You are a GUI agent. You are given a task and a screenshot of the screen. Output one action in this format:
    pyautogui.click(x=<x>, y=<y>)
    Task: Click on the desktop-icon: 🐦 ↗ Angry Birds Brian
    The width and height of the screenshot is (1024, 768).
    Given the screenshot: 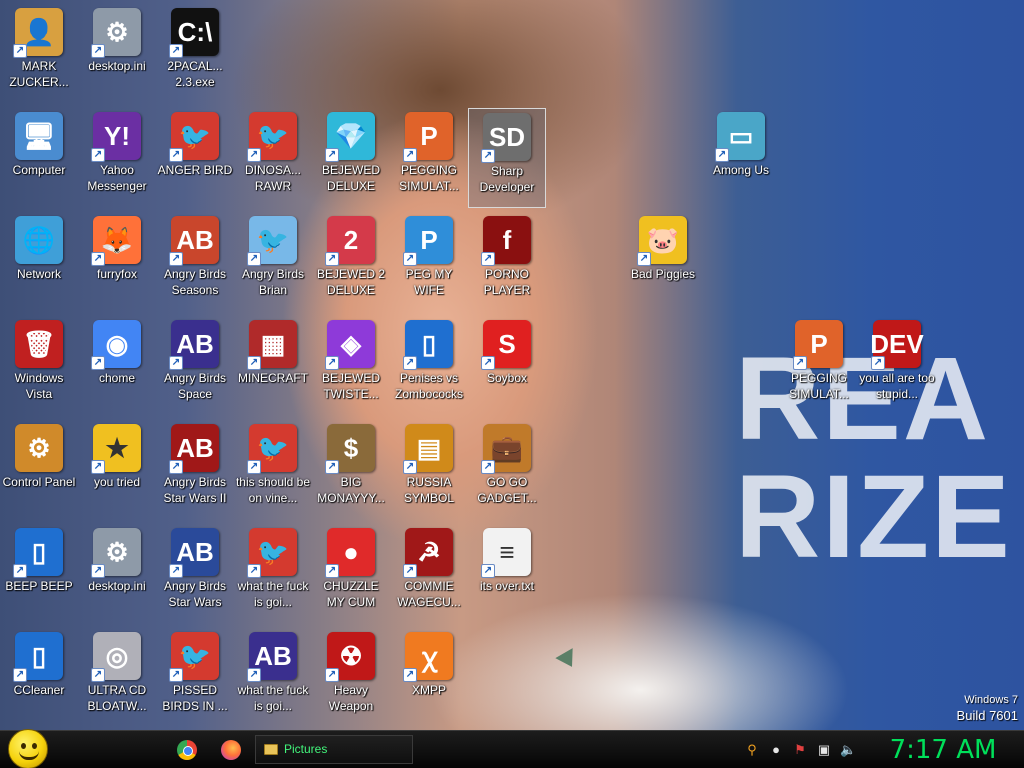 What is the action you would take?
    pyautogui.click(x=273, y=262)
    